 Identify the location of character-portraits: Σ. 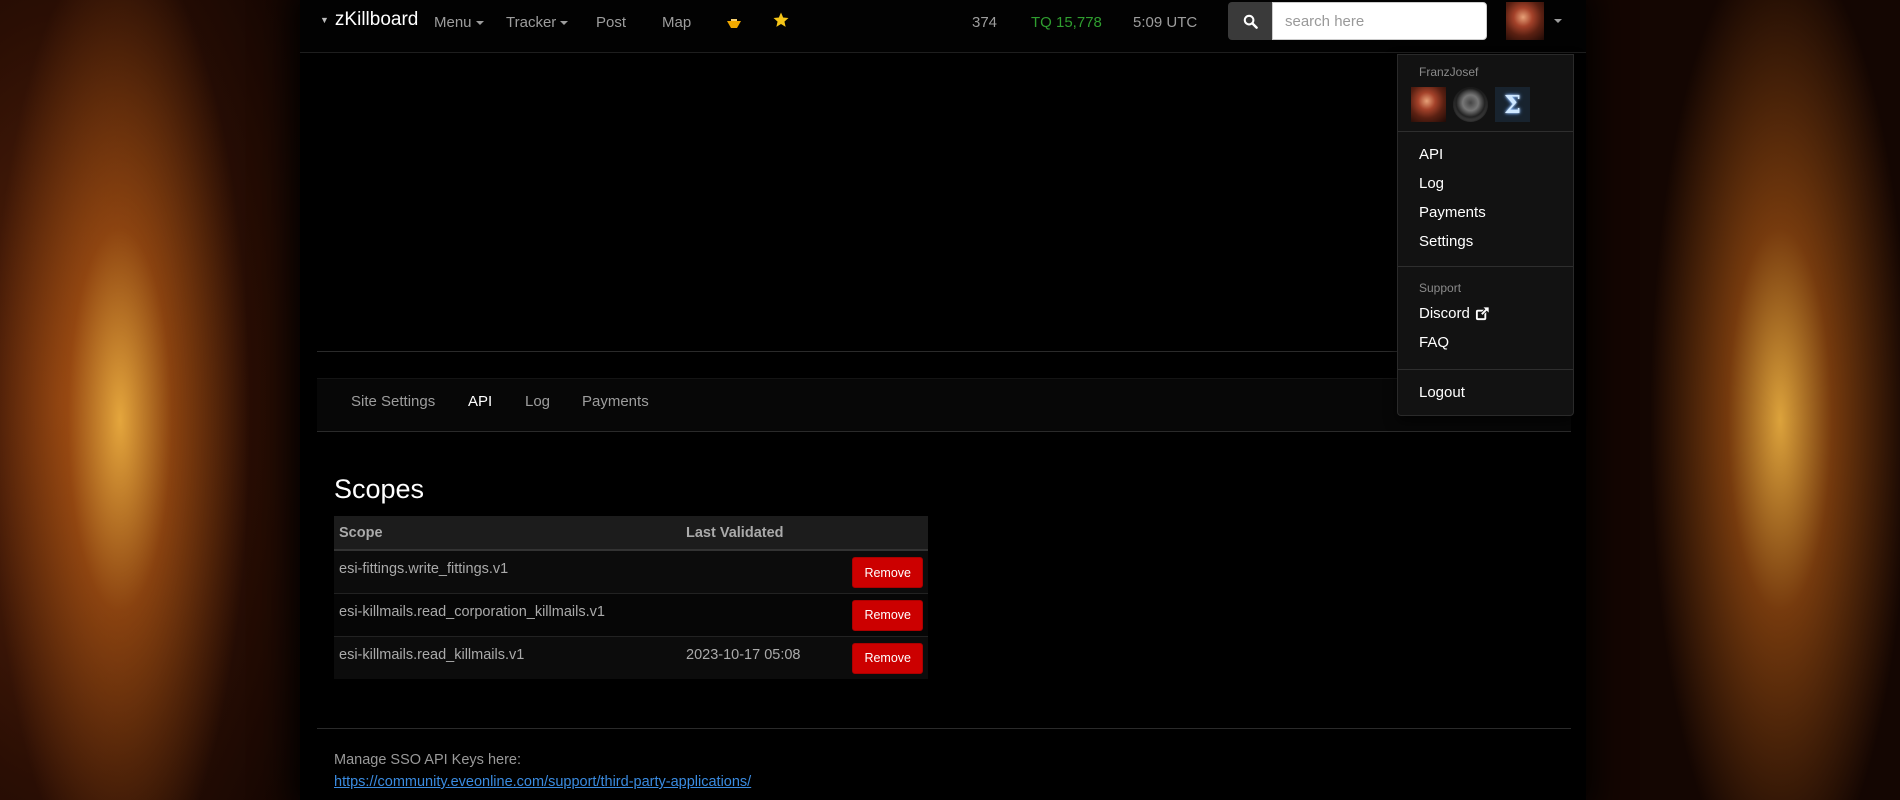
(1470, 104).